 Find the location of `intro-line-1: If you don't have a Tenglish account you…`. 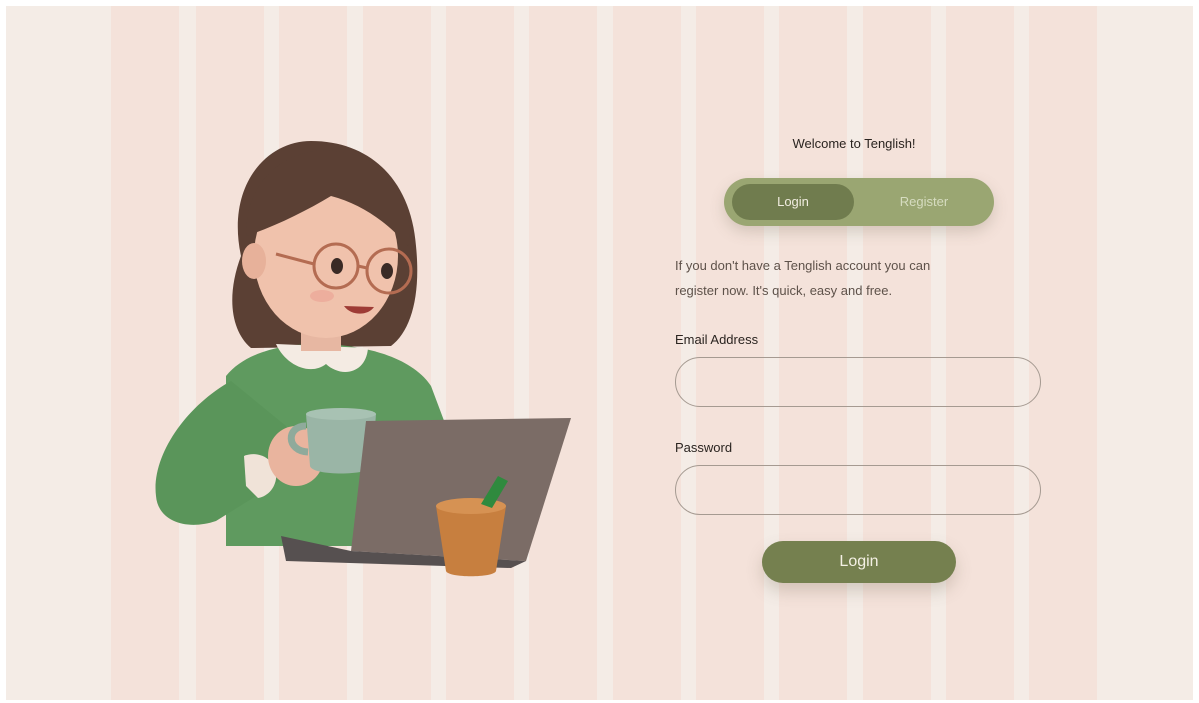

intro-line-1: If you don't have a Tenglish account you… is located at coordinates (803, 265).